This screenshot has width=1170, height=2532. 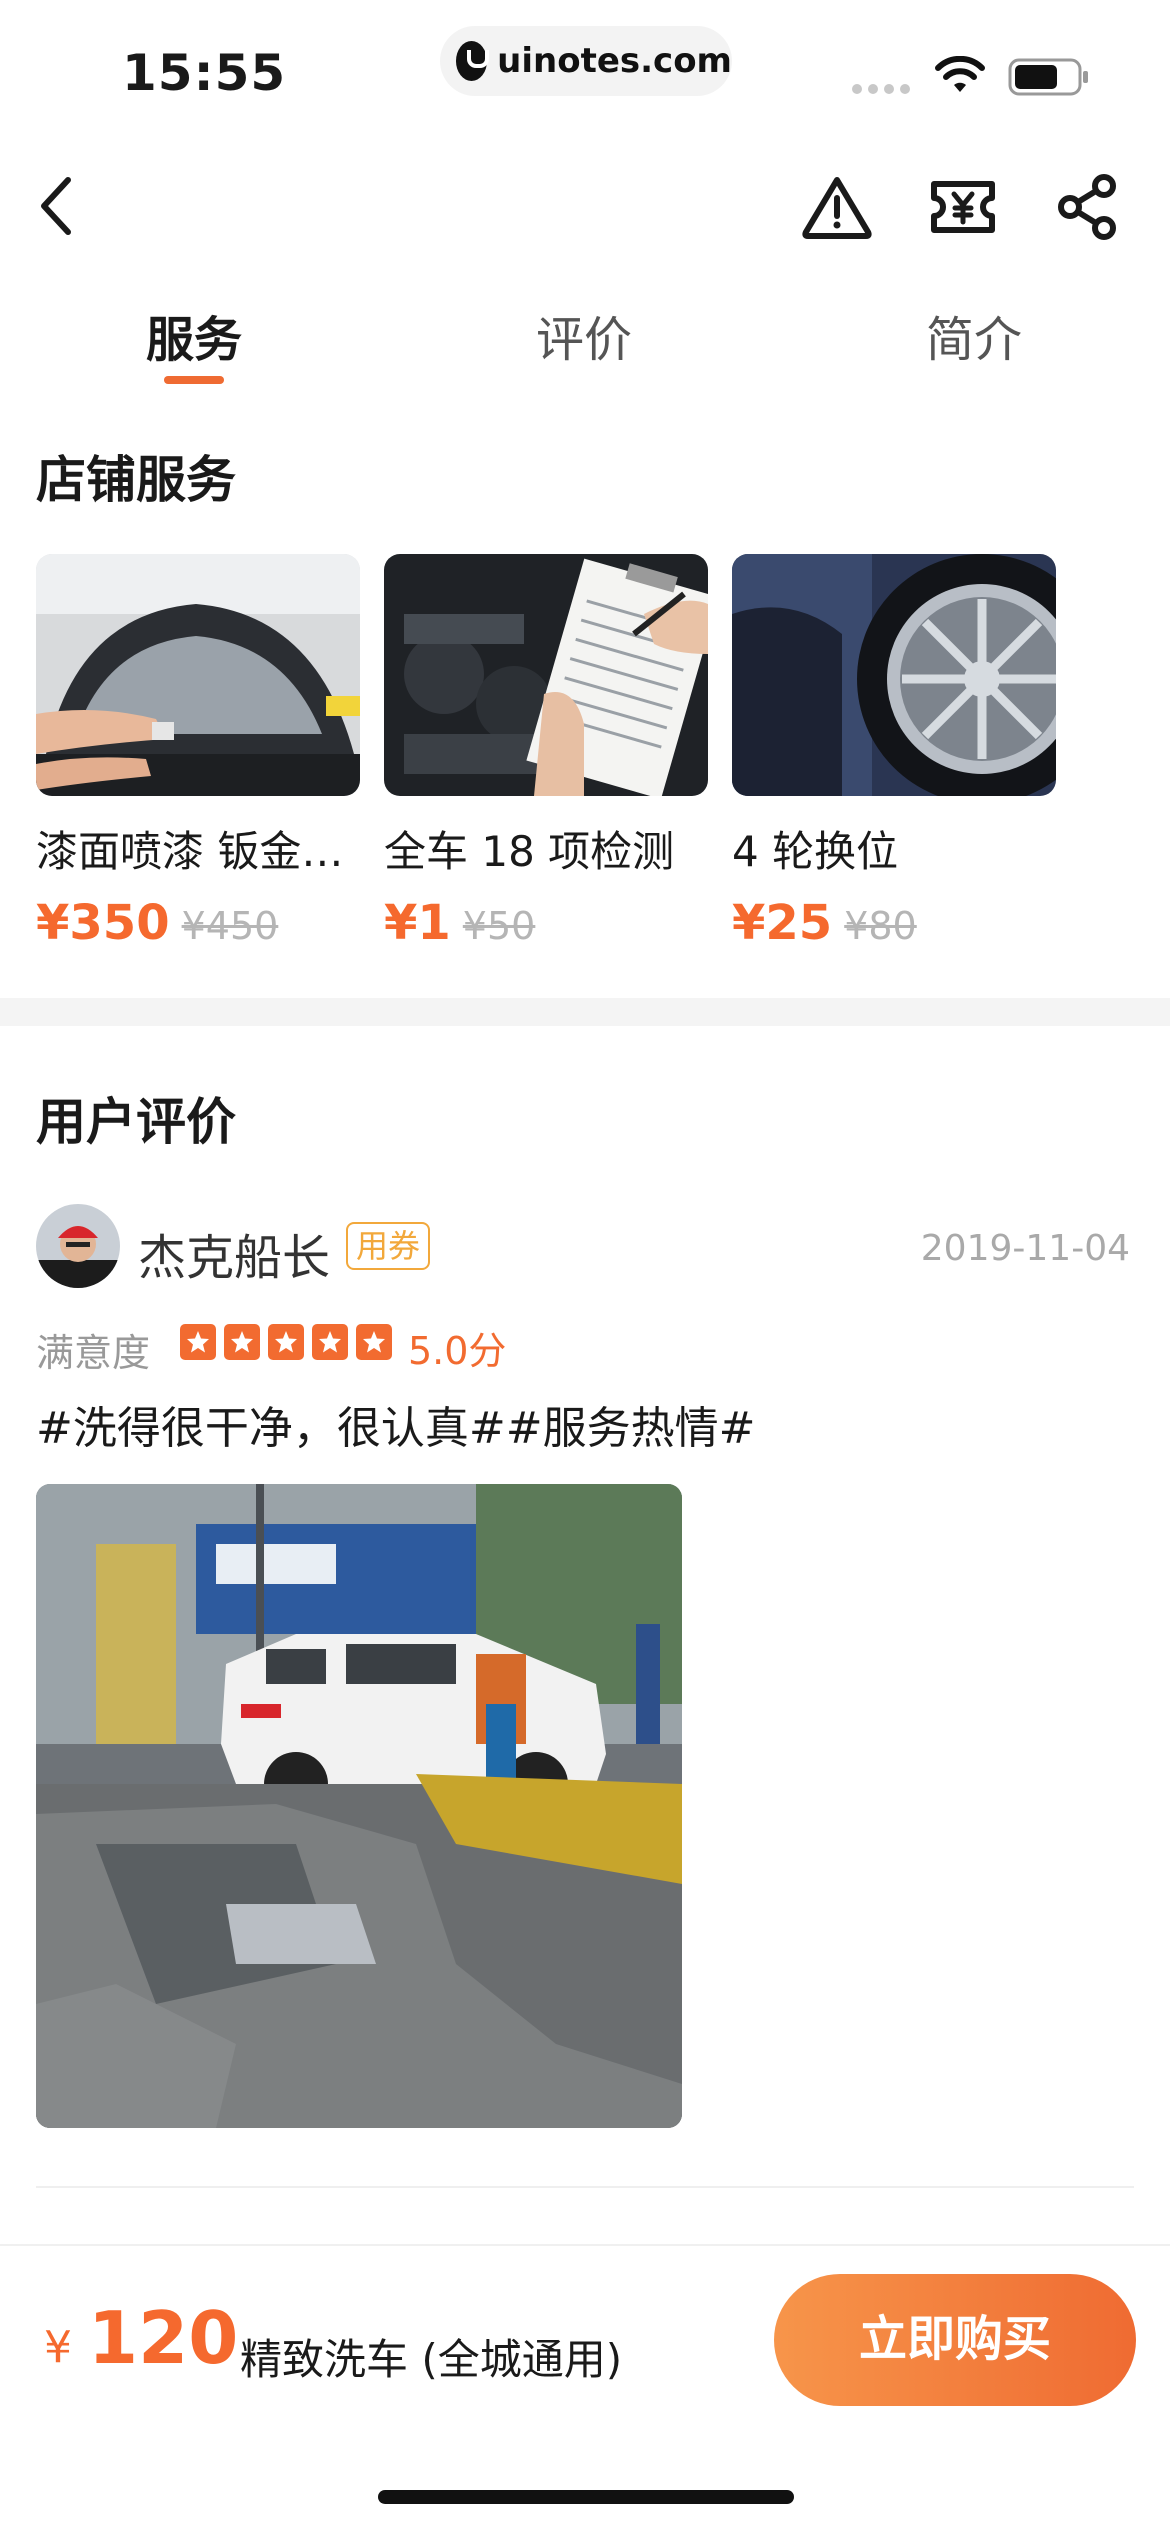 I want to click on service-card: 全车 18 项检测 ¥1 ¥50, so click(x=546, y=752).